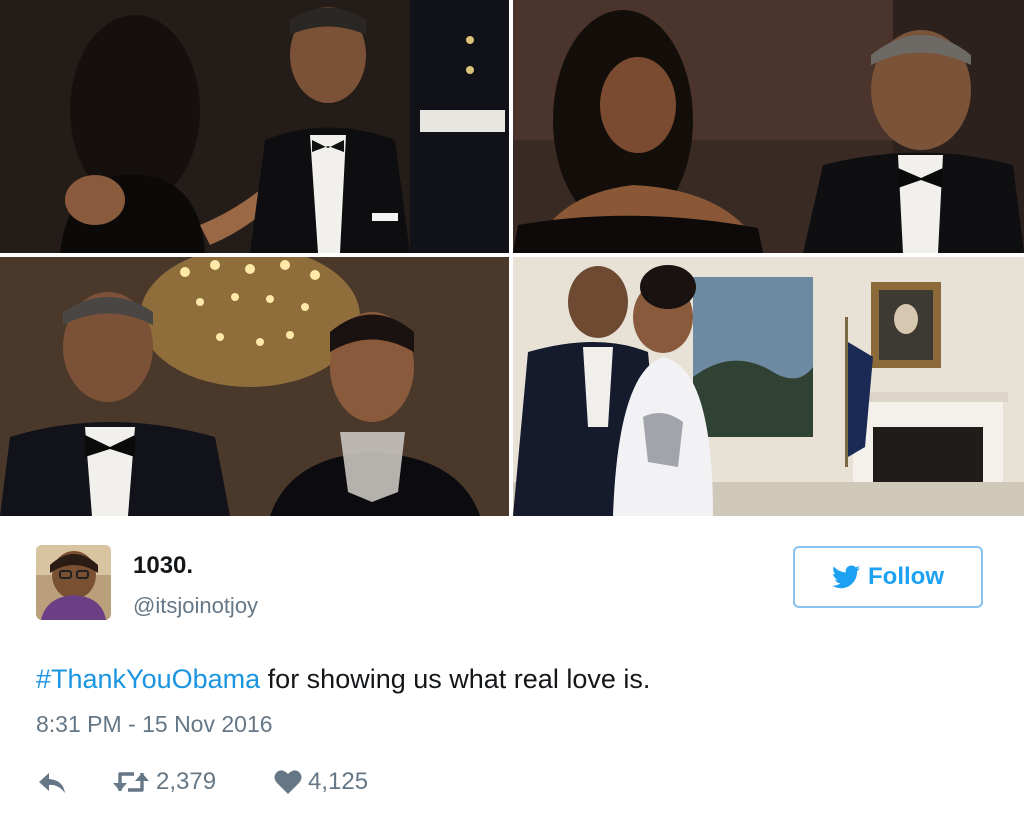 Image resolution: width=1024 pixels, height=835 pixels. I want to click on avatar, so click(73, 582).